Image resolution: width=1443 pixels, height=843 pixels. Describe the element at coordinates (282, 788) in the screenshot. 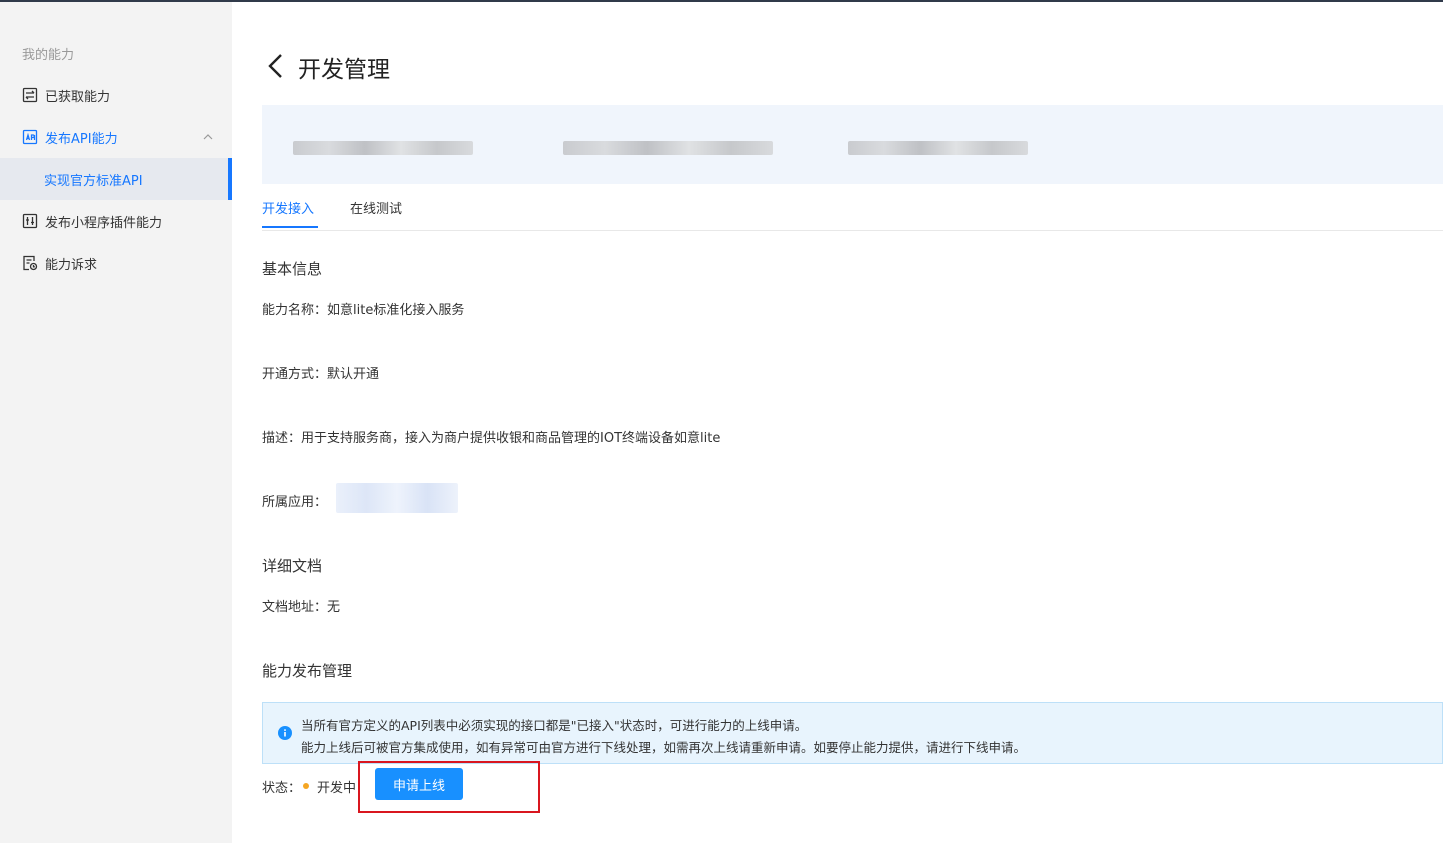

I see `status-label: 状态：` at that location.